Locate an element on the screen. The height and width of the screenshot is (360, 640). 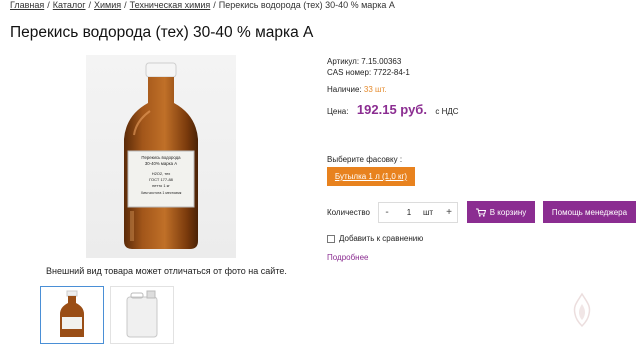
bottle-label-line-1: Перекись водорода is located at coordinates (161, 157).